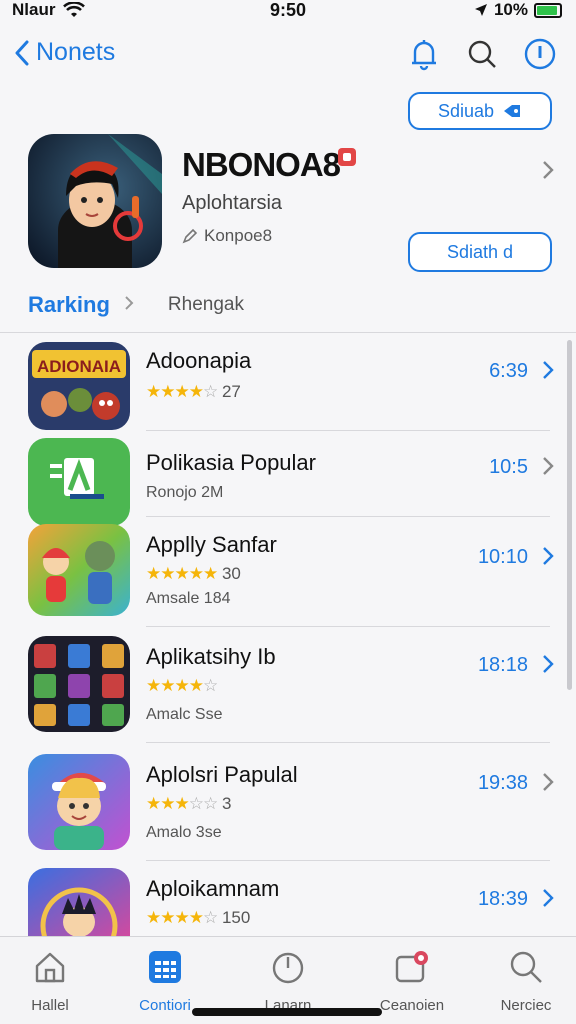  I want to click on tab-search: Nerciec, so click(526, 980).